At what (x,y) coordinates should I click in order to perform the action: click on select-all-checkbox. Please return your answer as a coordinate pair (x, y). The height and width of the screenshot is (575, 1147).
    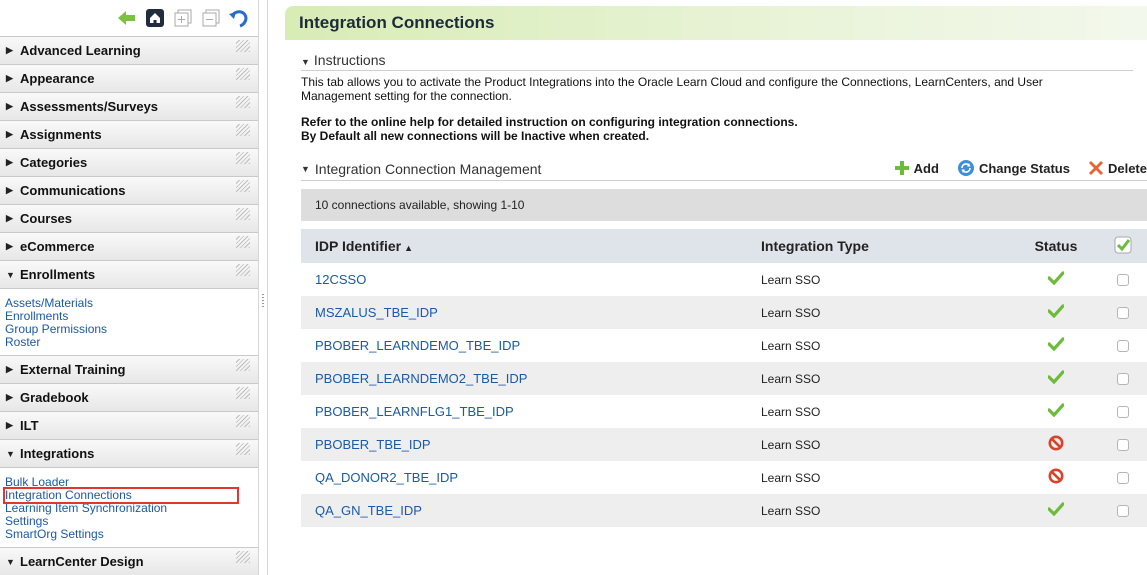
    Looking at the image, I should click on (1123, 246).